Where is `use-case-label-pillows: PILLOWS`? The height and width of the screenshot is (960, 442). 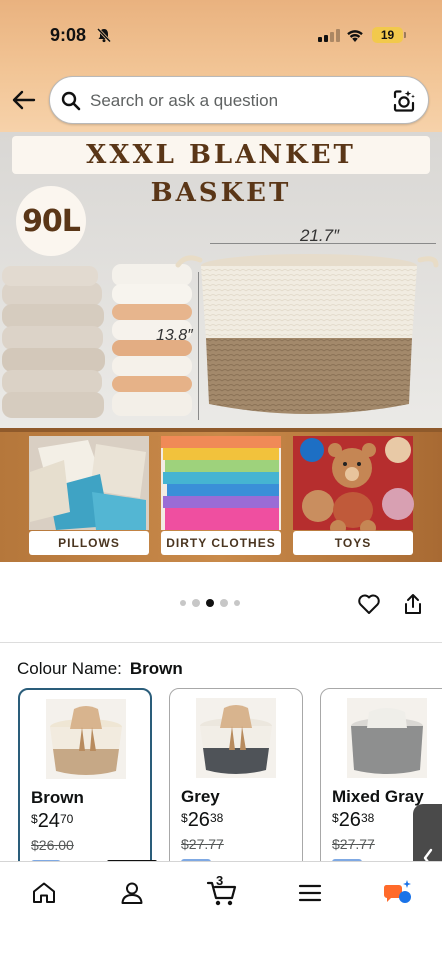
use-case-label-pillows: PILLOWS is located at coordinates (89, 543).